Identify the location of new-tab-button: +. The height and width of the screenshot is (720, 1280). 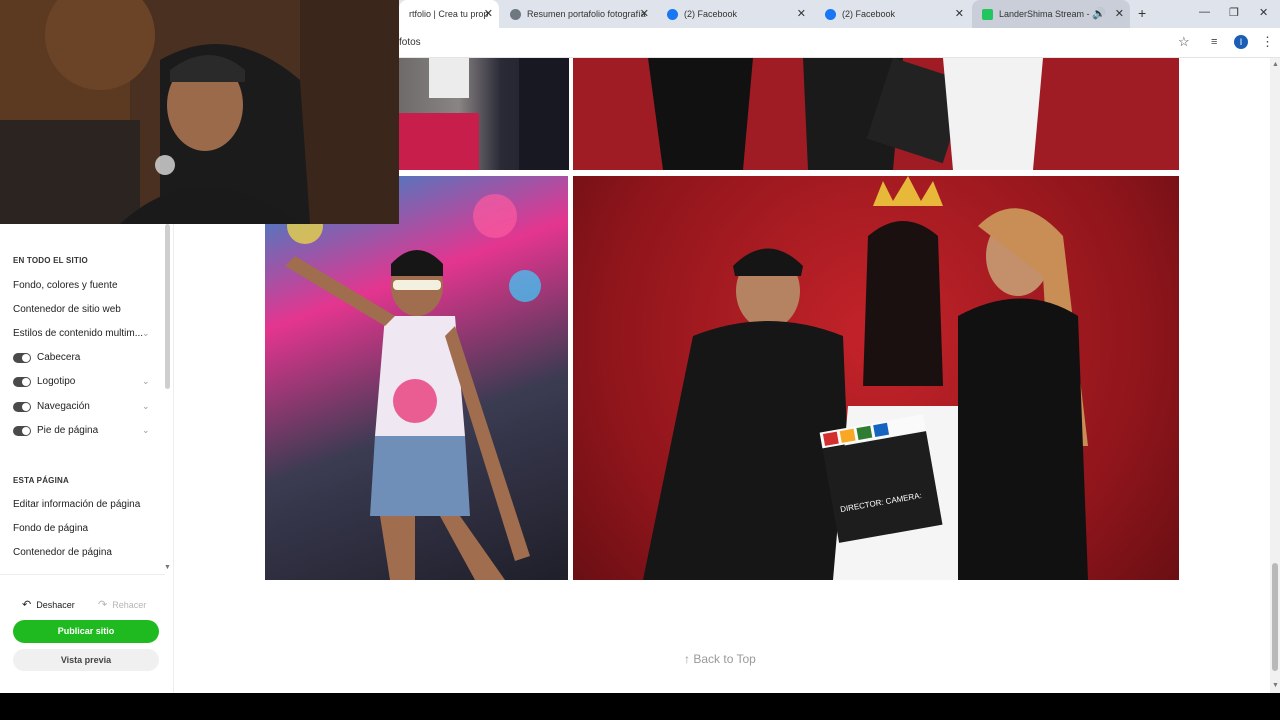
(1142, 13).